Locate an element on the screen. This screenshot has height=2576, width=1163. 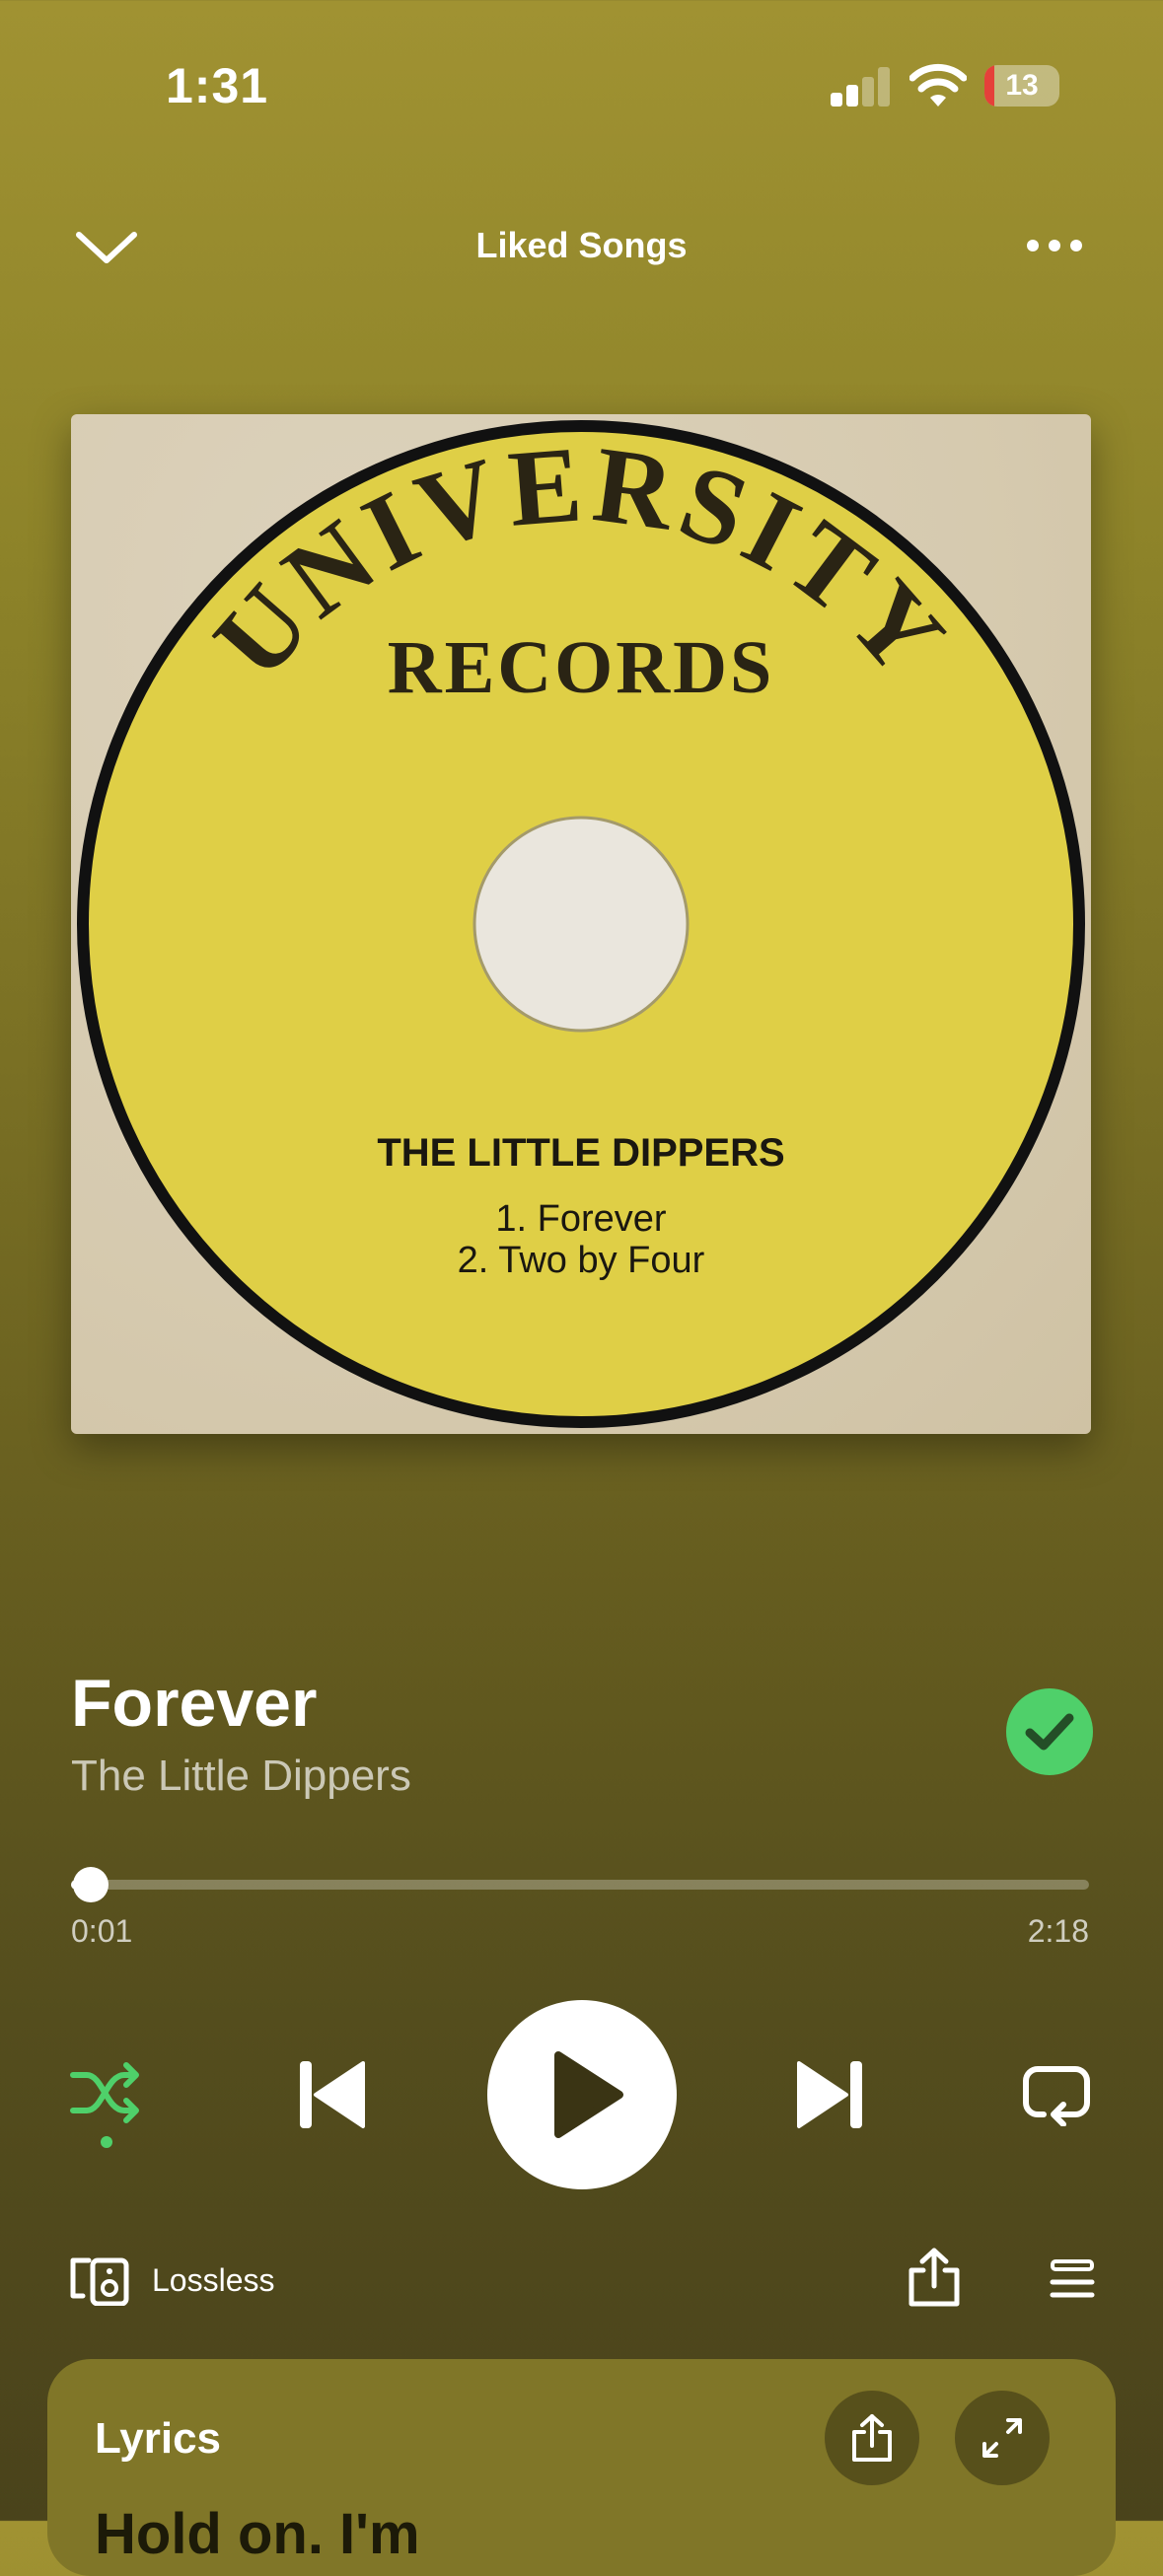
record-hole is located at coordinates (581, 924).